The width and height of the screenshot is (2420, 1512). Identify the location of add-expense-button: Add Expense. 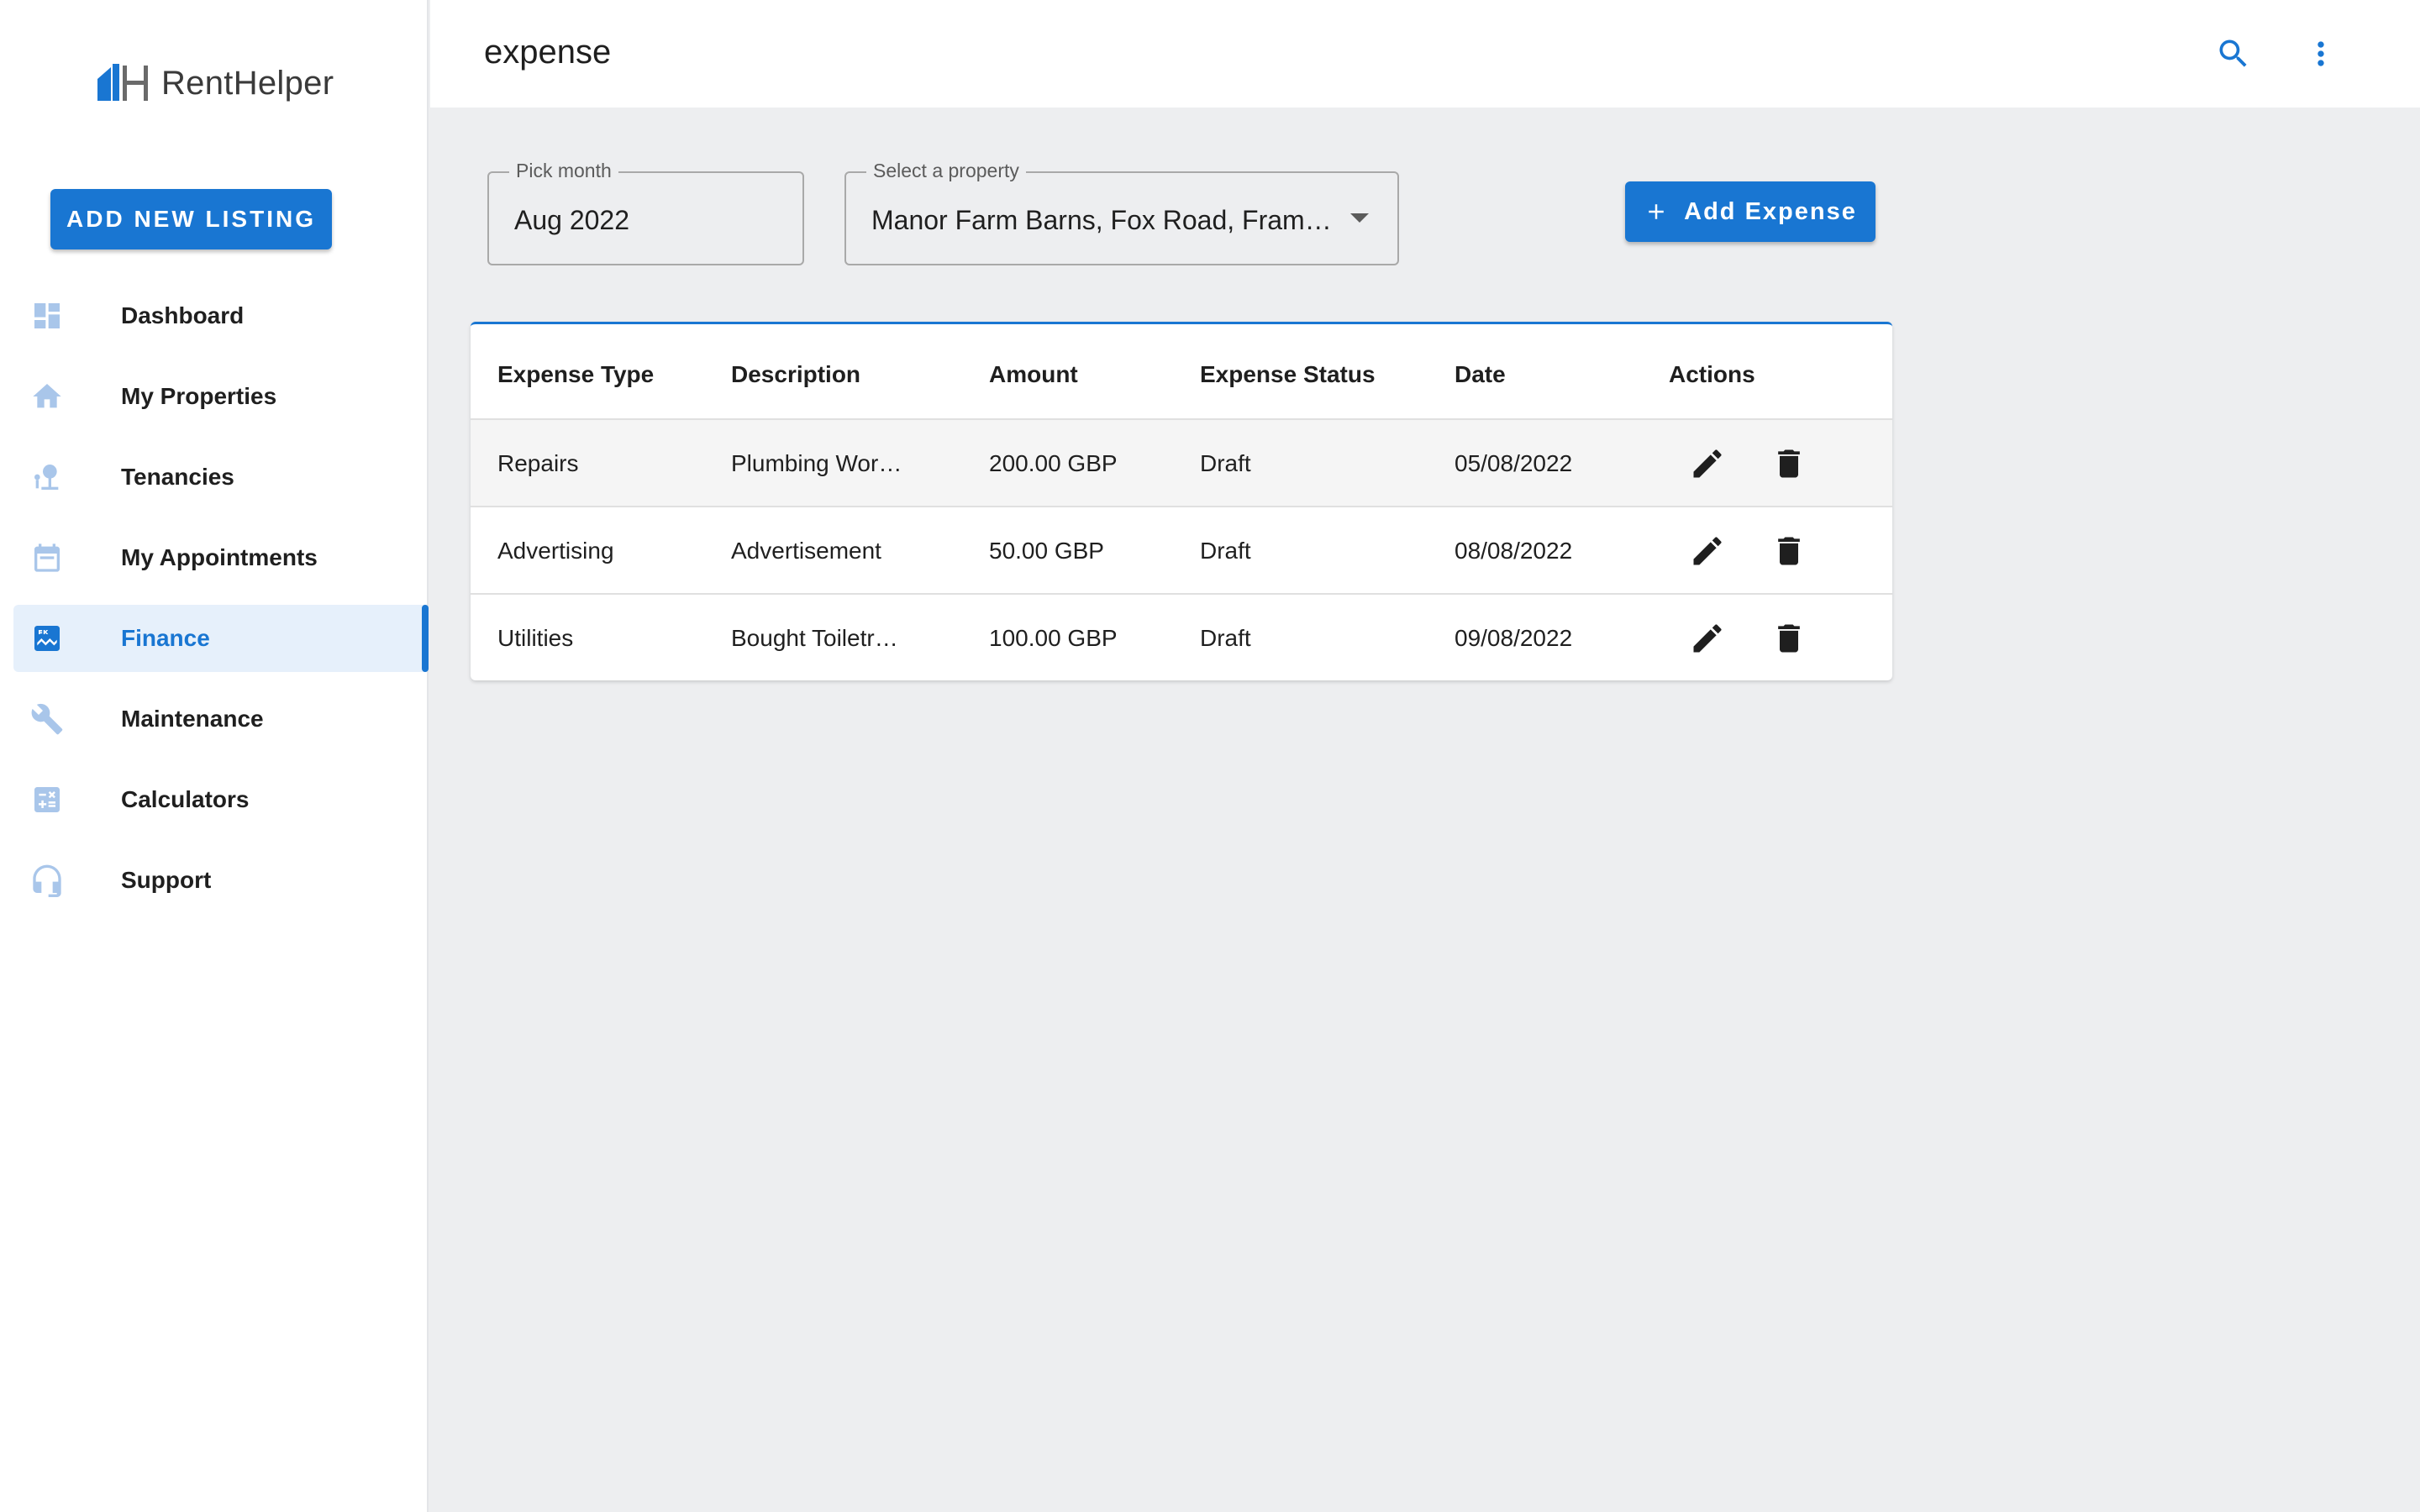
(1750, 211).